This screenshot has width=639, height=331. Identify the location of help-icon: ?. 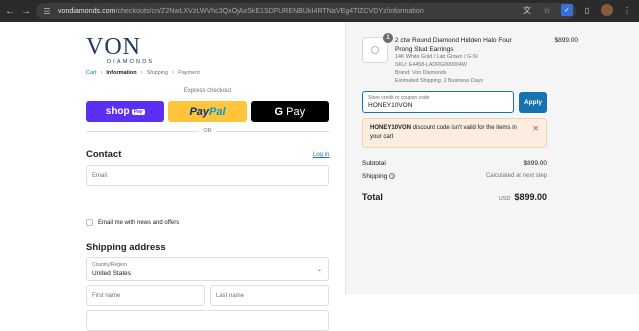
(392, 176).